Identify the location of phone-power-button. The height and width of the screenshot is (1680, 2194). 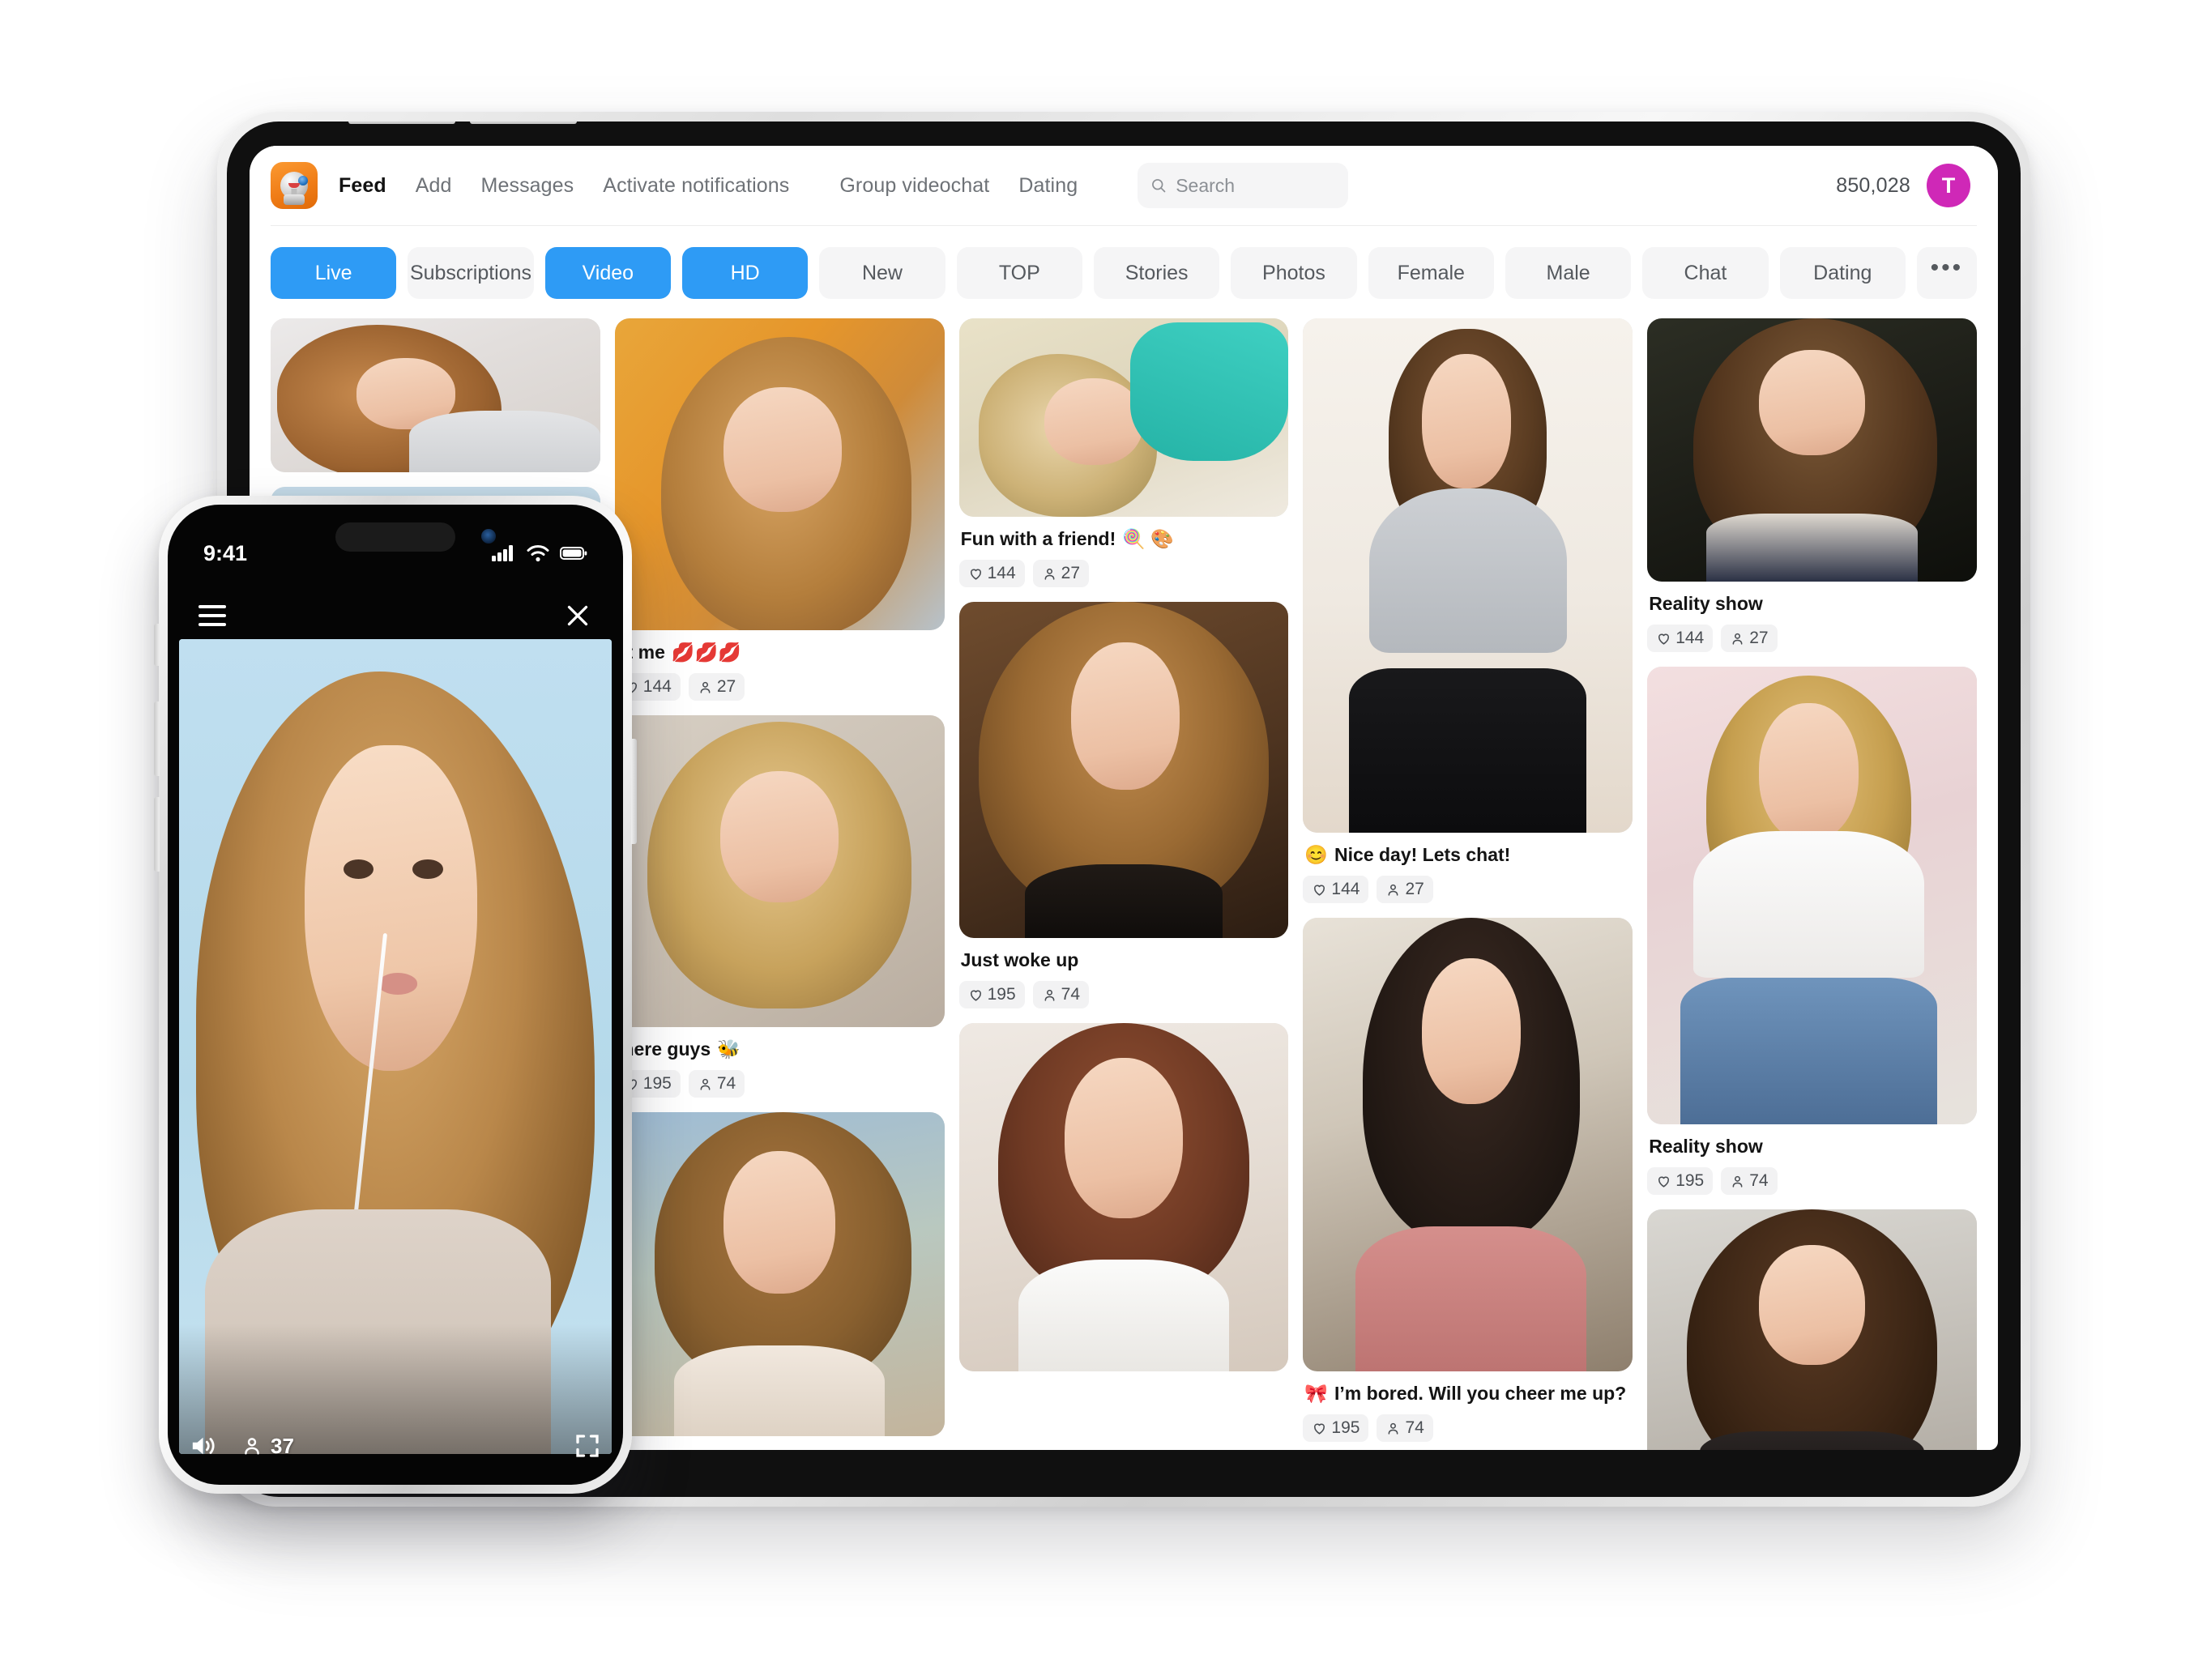
(634, 791).